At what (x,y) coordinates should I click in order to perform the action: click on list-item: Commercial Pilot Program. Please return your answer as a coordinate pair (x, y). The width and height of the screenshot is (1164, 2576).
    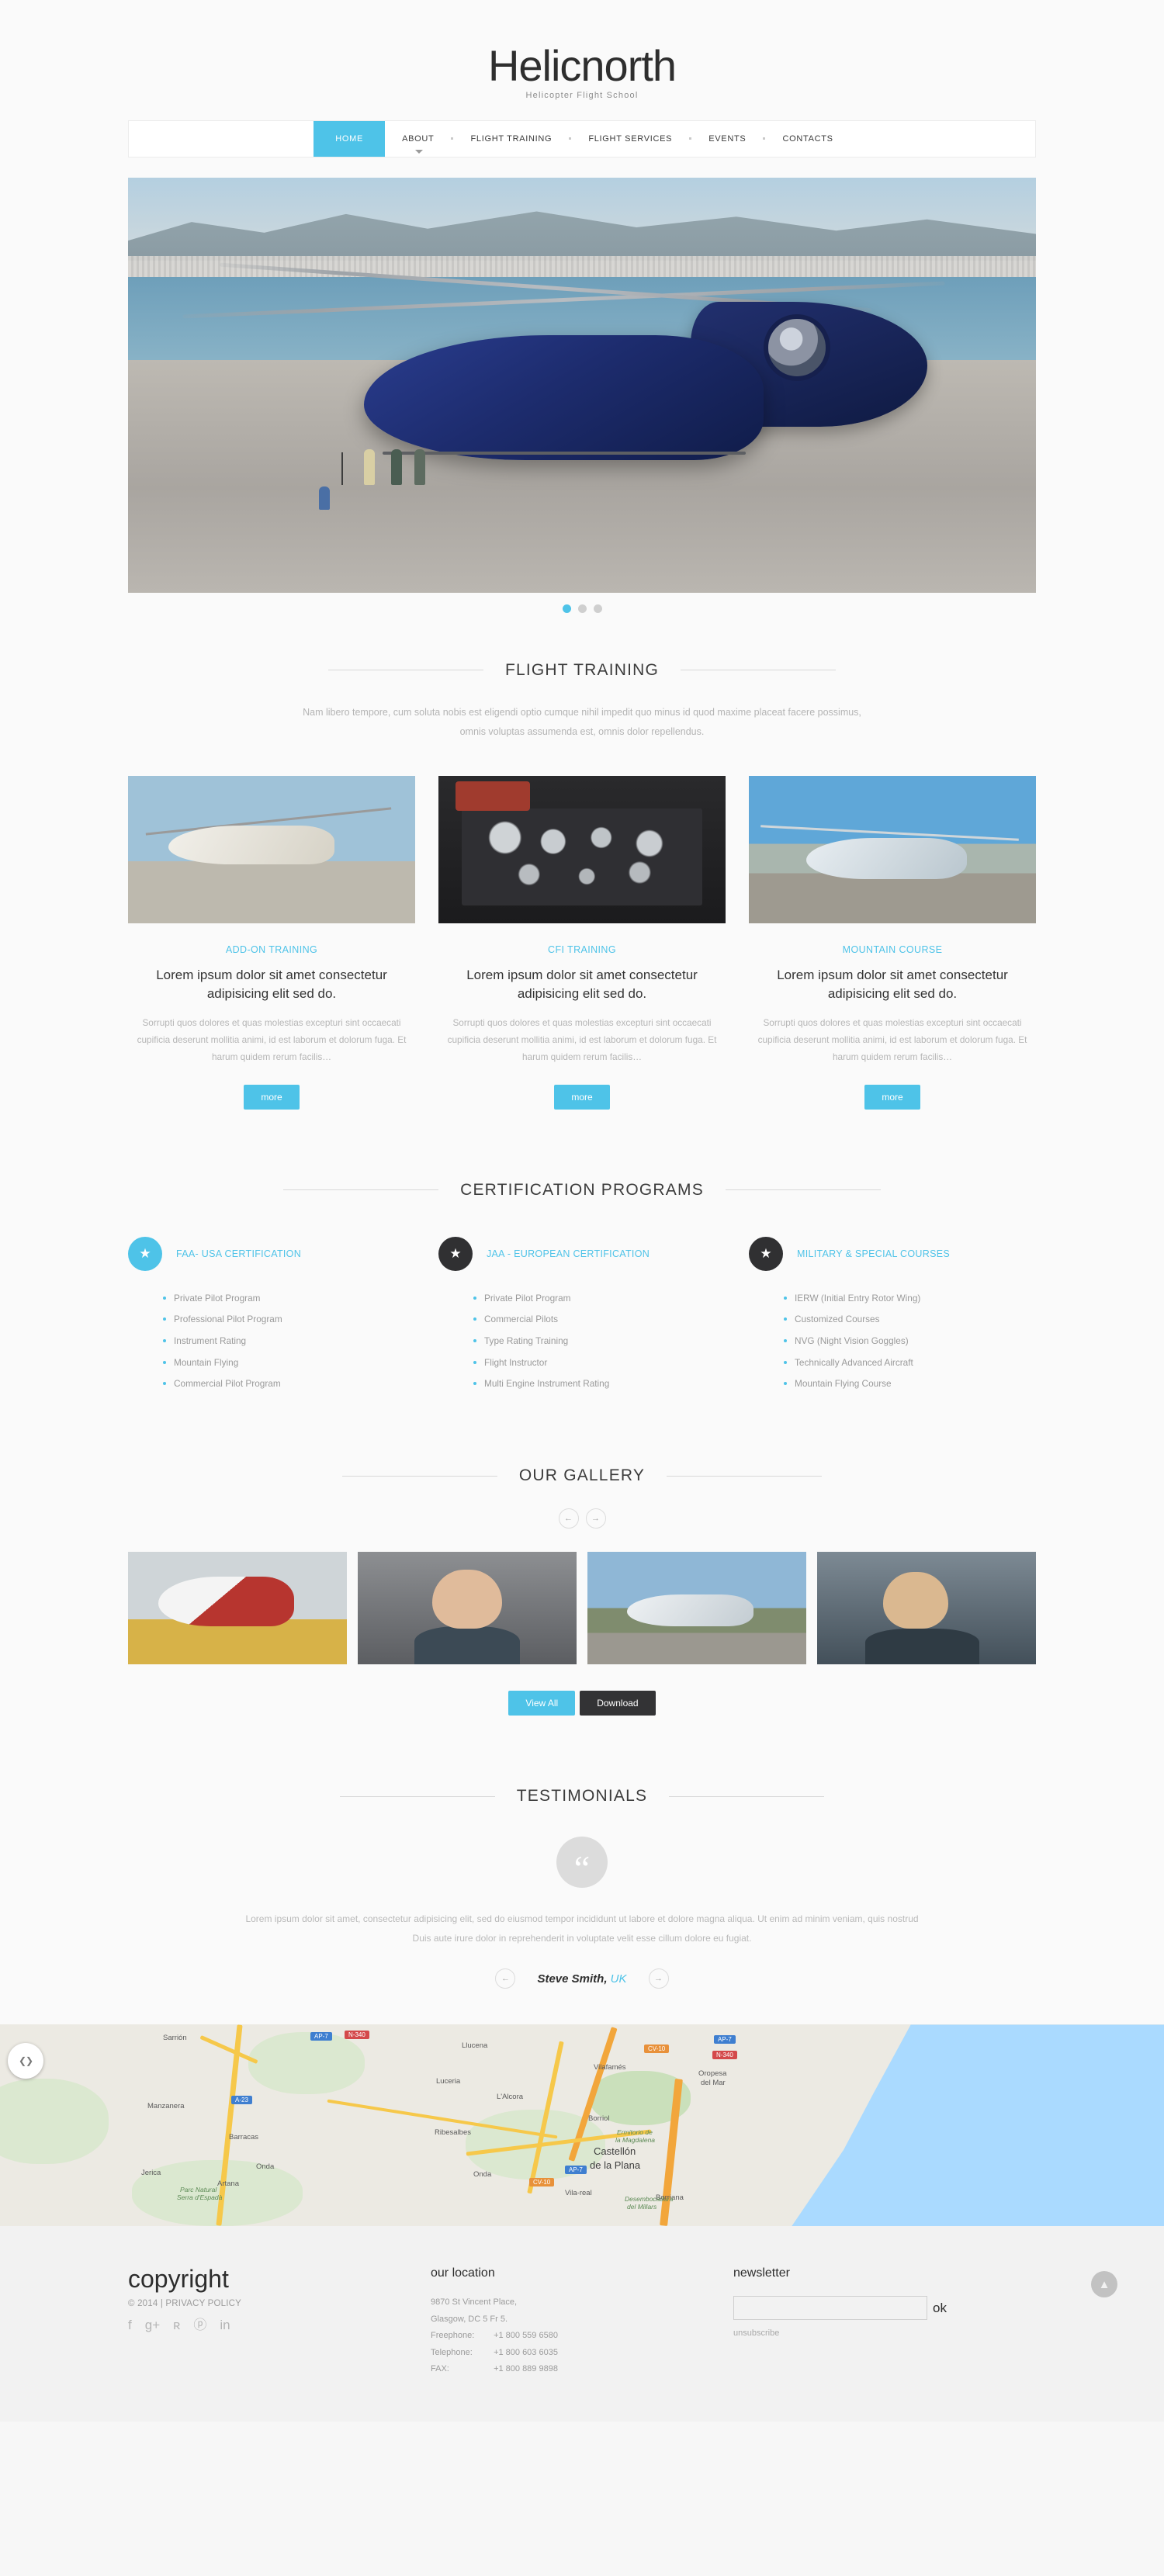
    Looking at the image, I should click on (289, 1384).